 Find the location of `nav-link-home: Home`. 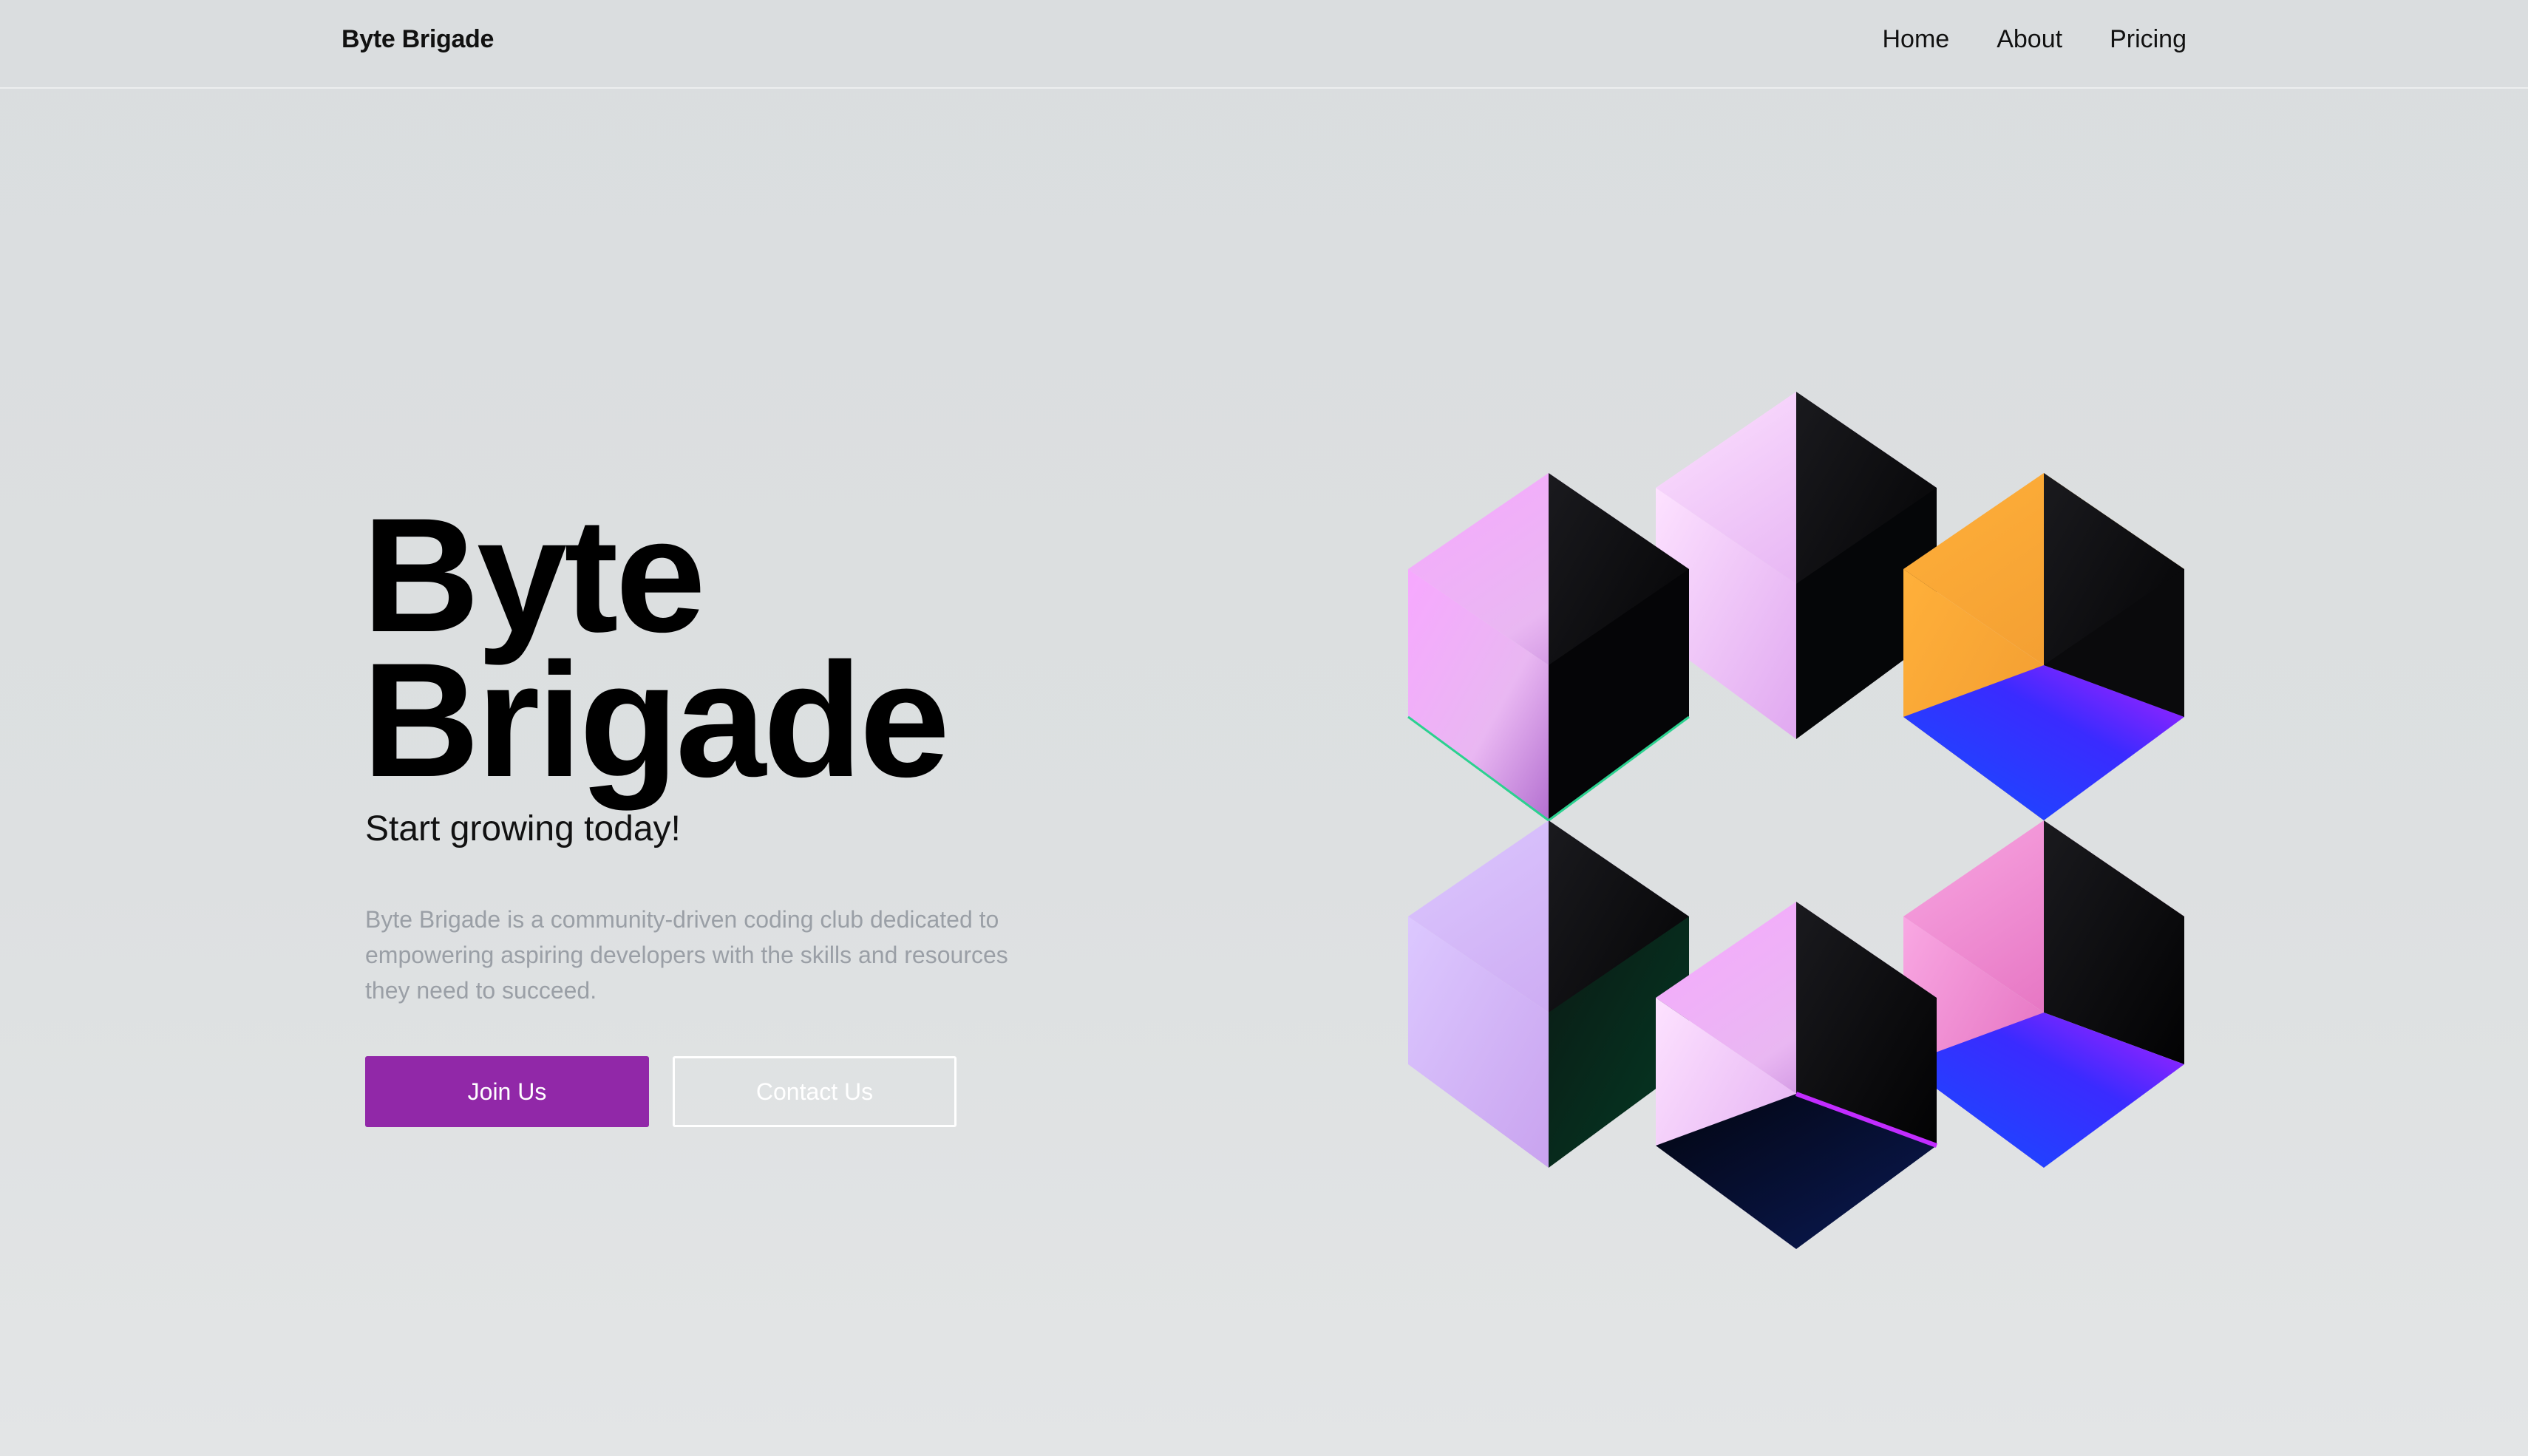

nav-link-home: Home is located at coordinates (1917, 39).